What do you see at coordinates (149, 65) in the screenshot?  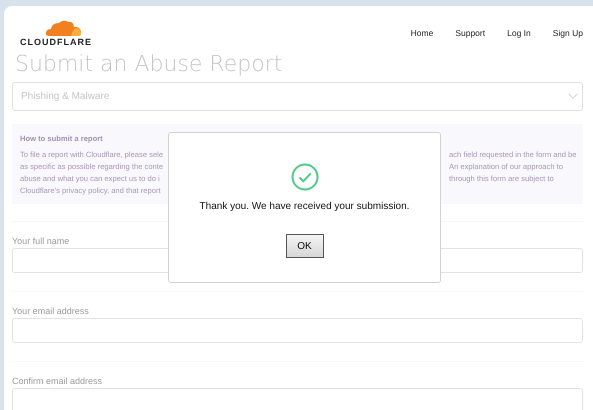 I see `page-title: Submit an Abuse Report` at bounding box center [149, 65].